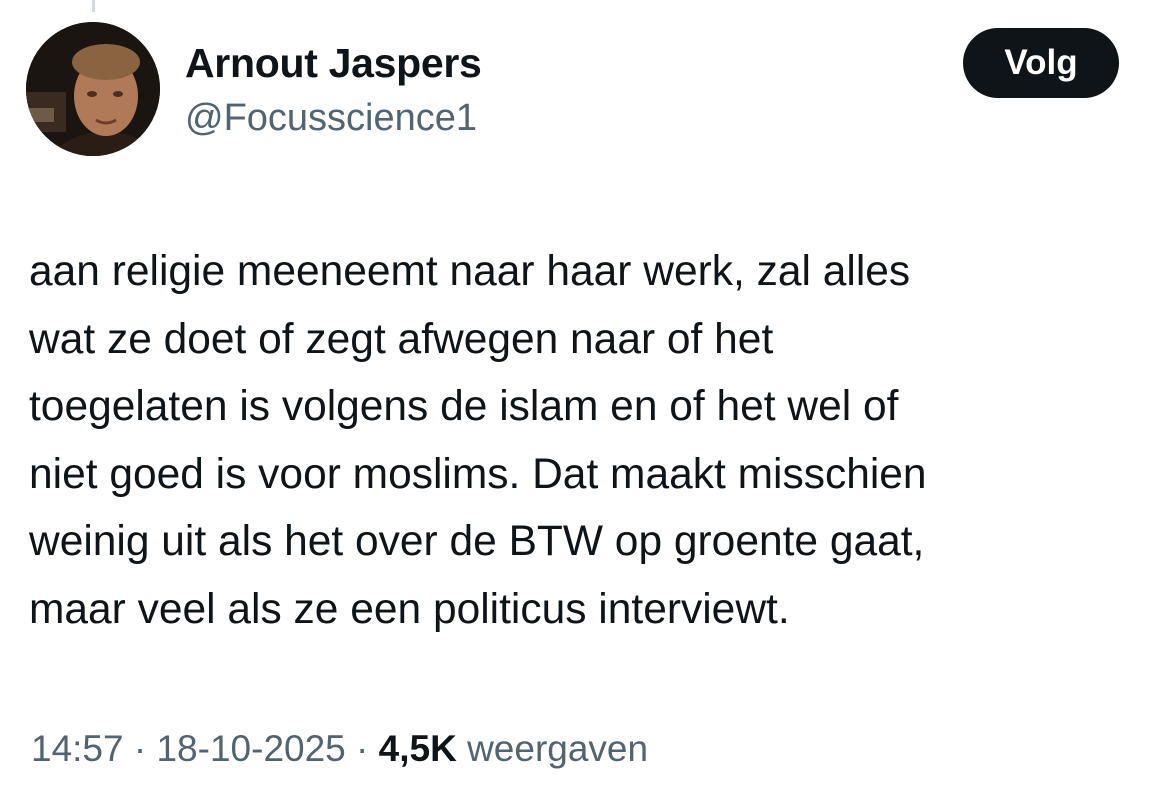 The image size is (1170, 809). I want to click on views-count: 4,5K, so click(418, 748).